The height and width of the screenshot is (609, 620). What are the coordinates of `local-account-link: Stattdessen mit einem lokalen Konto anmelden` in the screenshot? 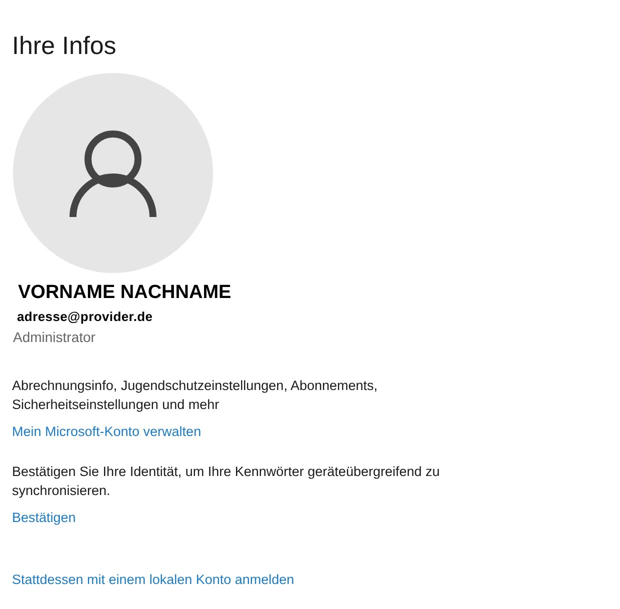 It's located at (316, 579).